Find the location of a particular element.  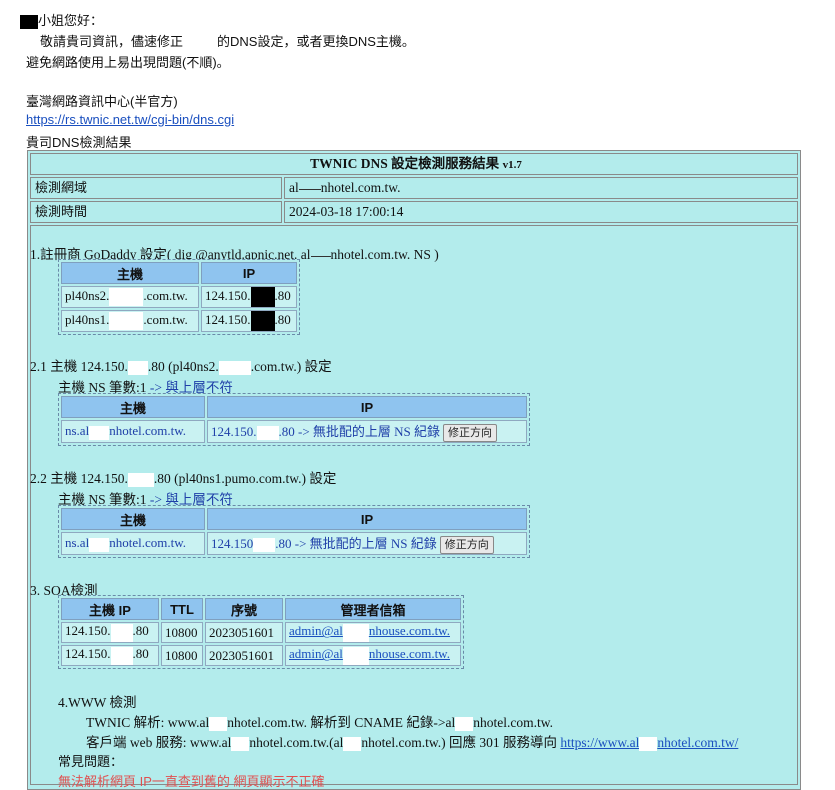

org-name: 臺灣網路資訊中心(半官方) is located at coordinates (102, 101).